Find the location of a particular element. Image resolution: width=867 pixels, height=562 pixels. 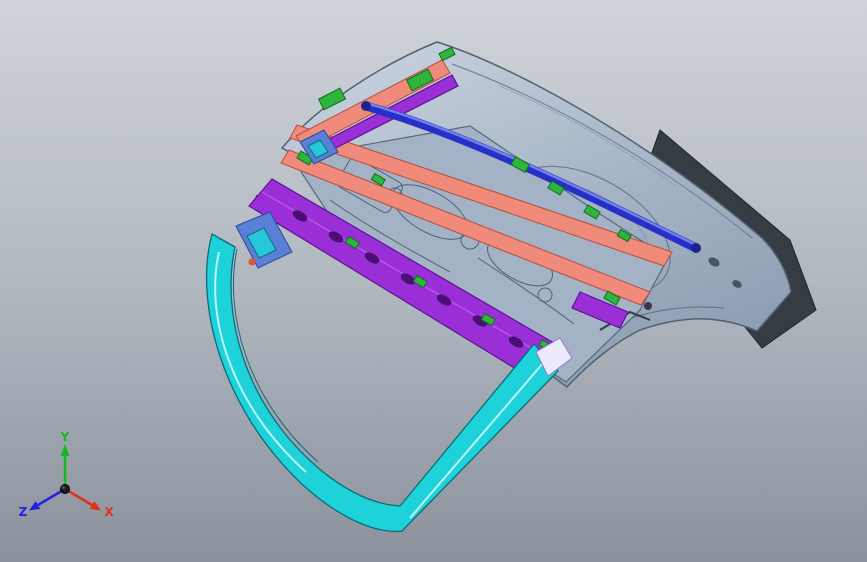

axis-origin-sphere is located at coordinates (65, 489).